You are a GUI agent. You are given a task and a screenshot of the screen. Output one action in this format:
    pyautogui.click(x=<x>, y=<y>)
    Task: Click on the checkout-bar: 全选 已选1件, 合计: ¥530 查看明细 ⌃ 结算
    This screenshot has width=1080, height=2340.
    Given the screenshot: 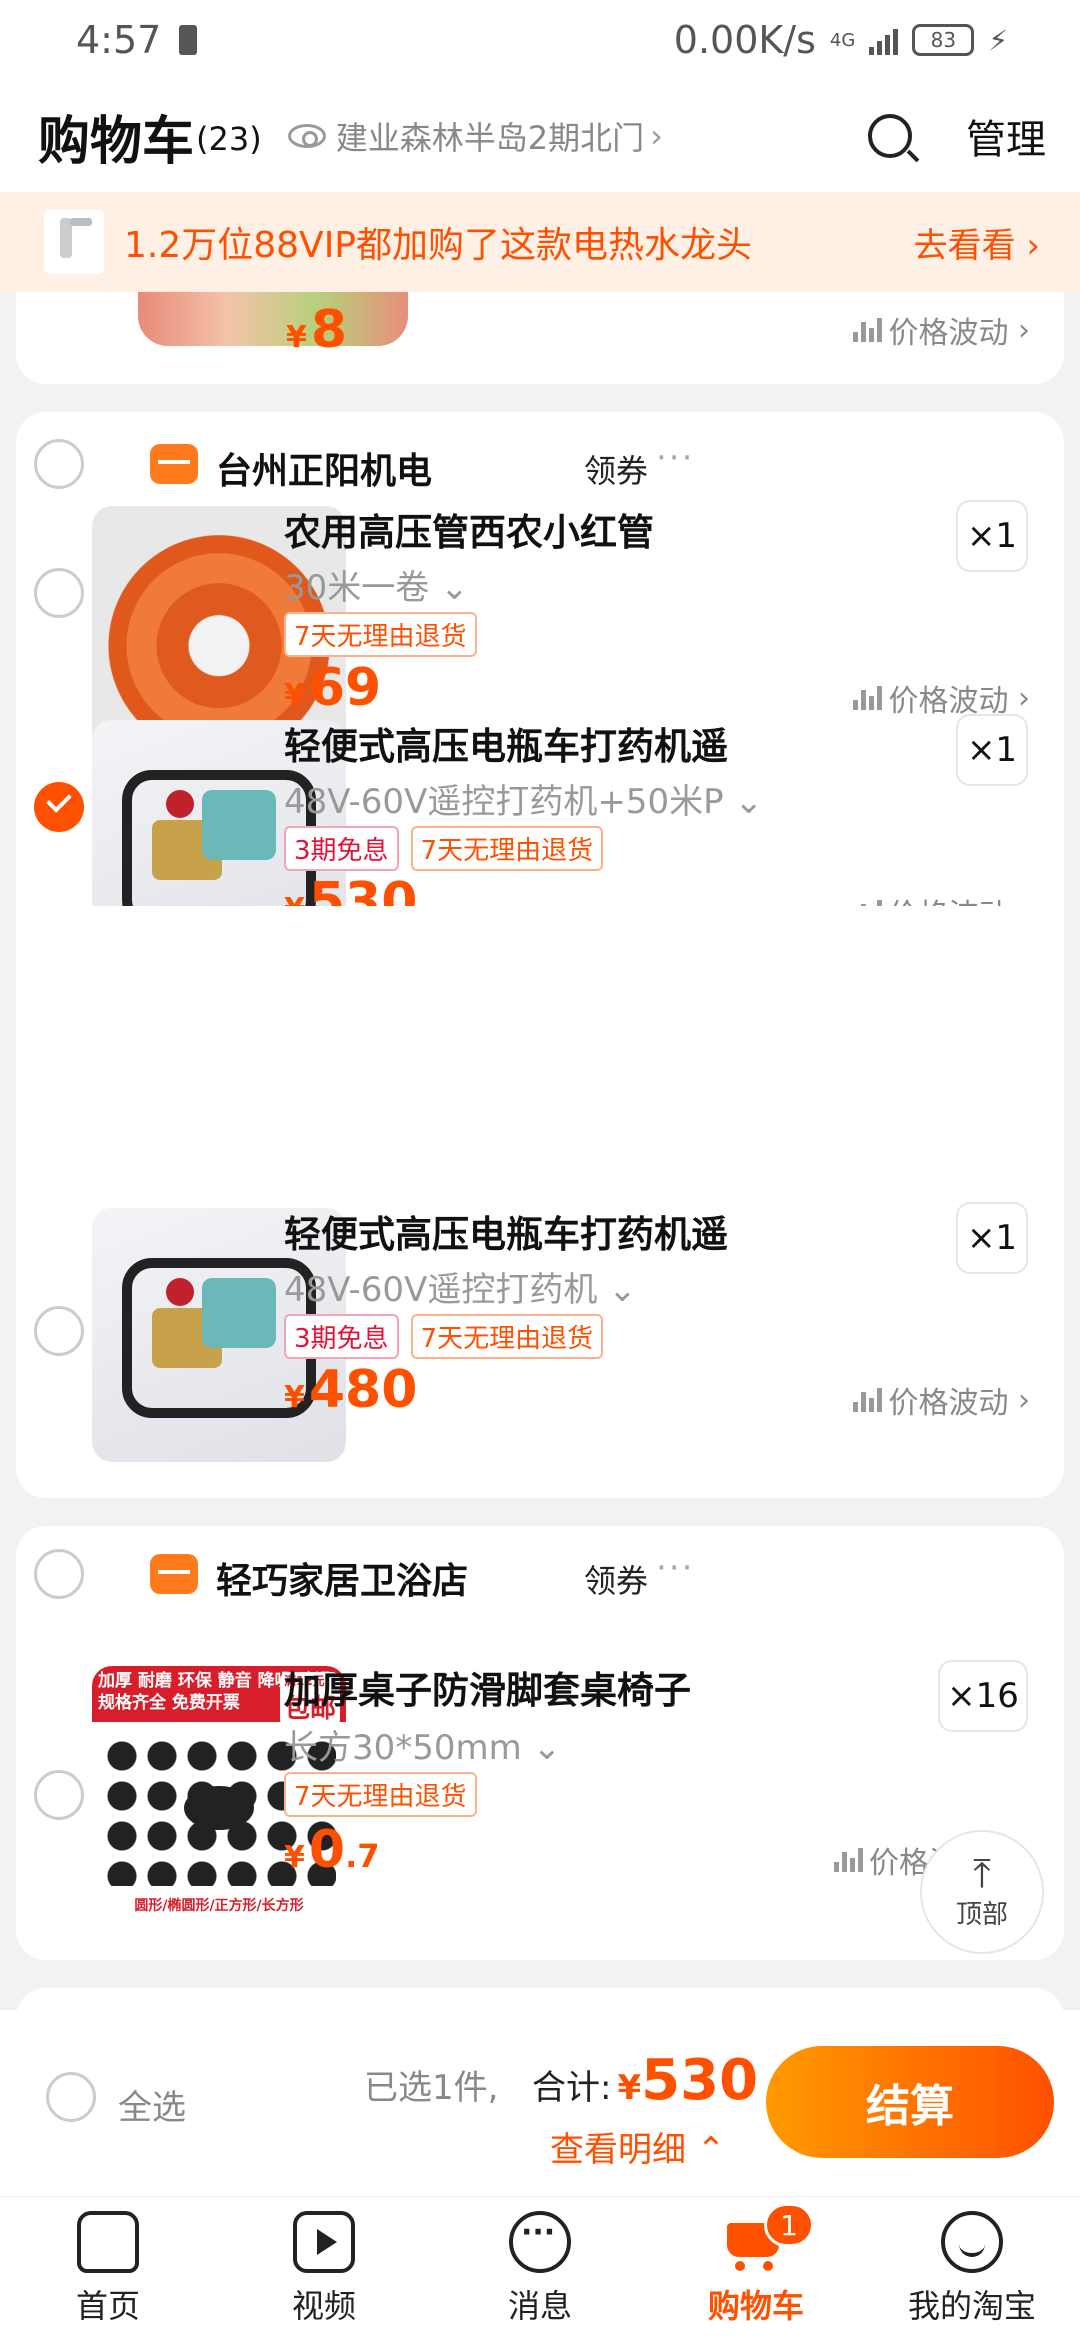 What is the action you would take?
    pyautogui.click(x=540, y=2103)
    